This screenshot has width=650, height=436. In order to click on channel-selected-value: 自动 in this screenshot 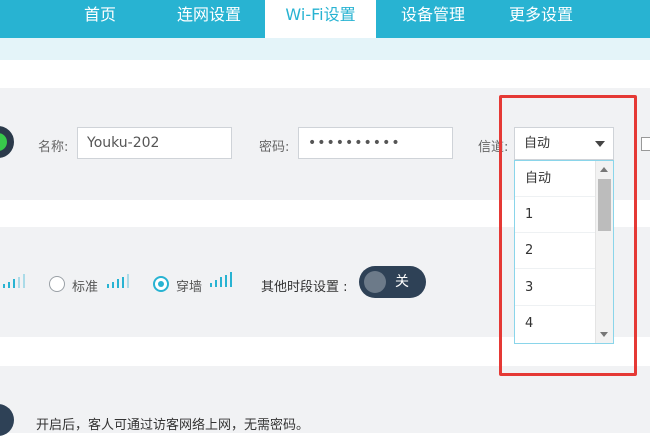, I will do `click(537, 143)`.